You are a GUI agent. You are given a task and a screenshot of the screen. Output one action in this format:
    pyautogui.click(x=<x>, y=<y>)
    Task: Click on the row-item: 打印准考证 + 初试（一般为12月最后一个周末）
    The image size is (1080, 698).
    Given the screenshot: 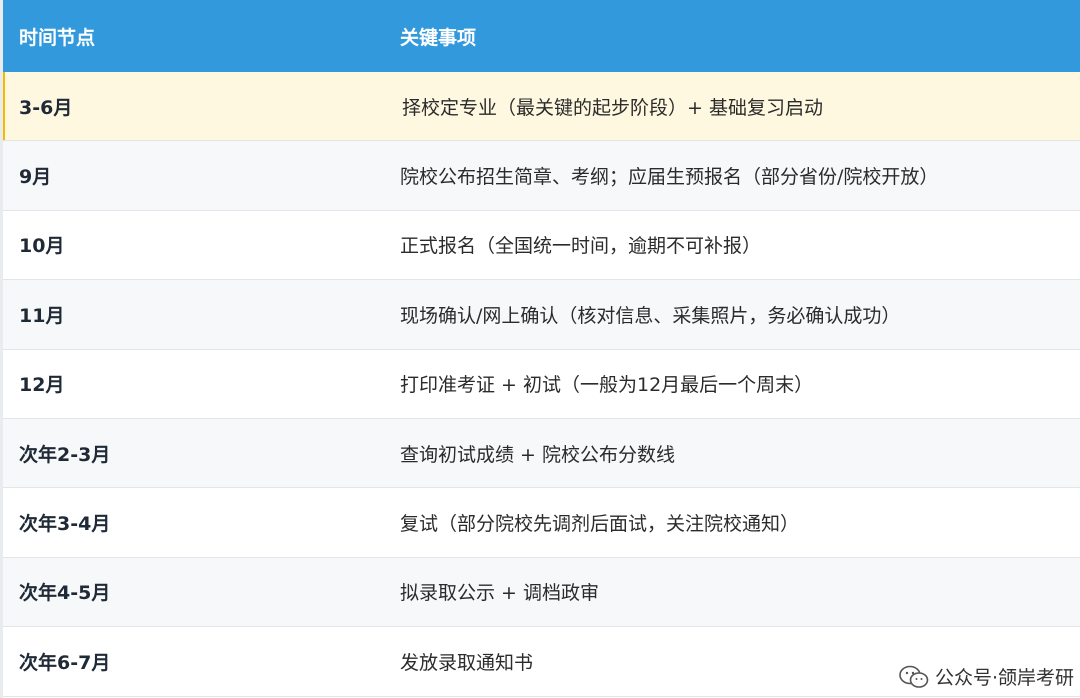 What is the action you would take?
    pyautogui.click(x=607, y=385)
    